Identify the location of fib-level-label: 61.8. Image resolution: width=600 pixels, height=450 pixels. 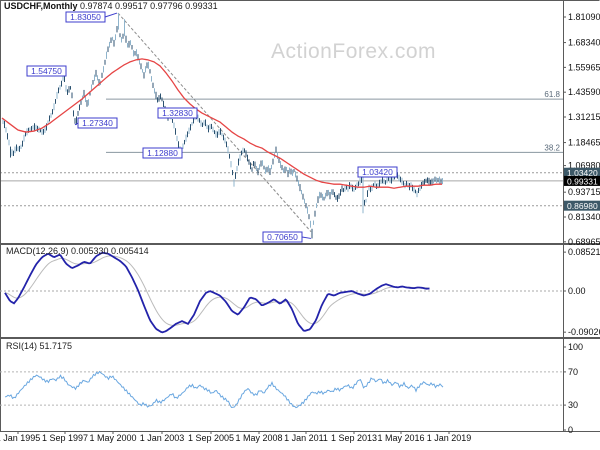
(552, 94).